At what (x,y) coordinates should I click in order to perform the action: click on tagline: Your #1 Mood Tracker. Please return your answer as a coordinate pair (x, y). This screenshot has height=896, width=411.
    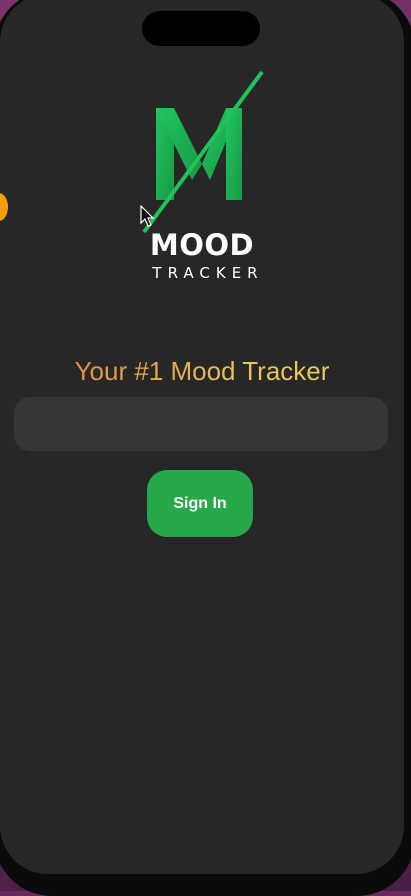
    Looking at the image, I should click on (202, 371).